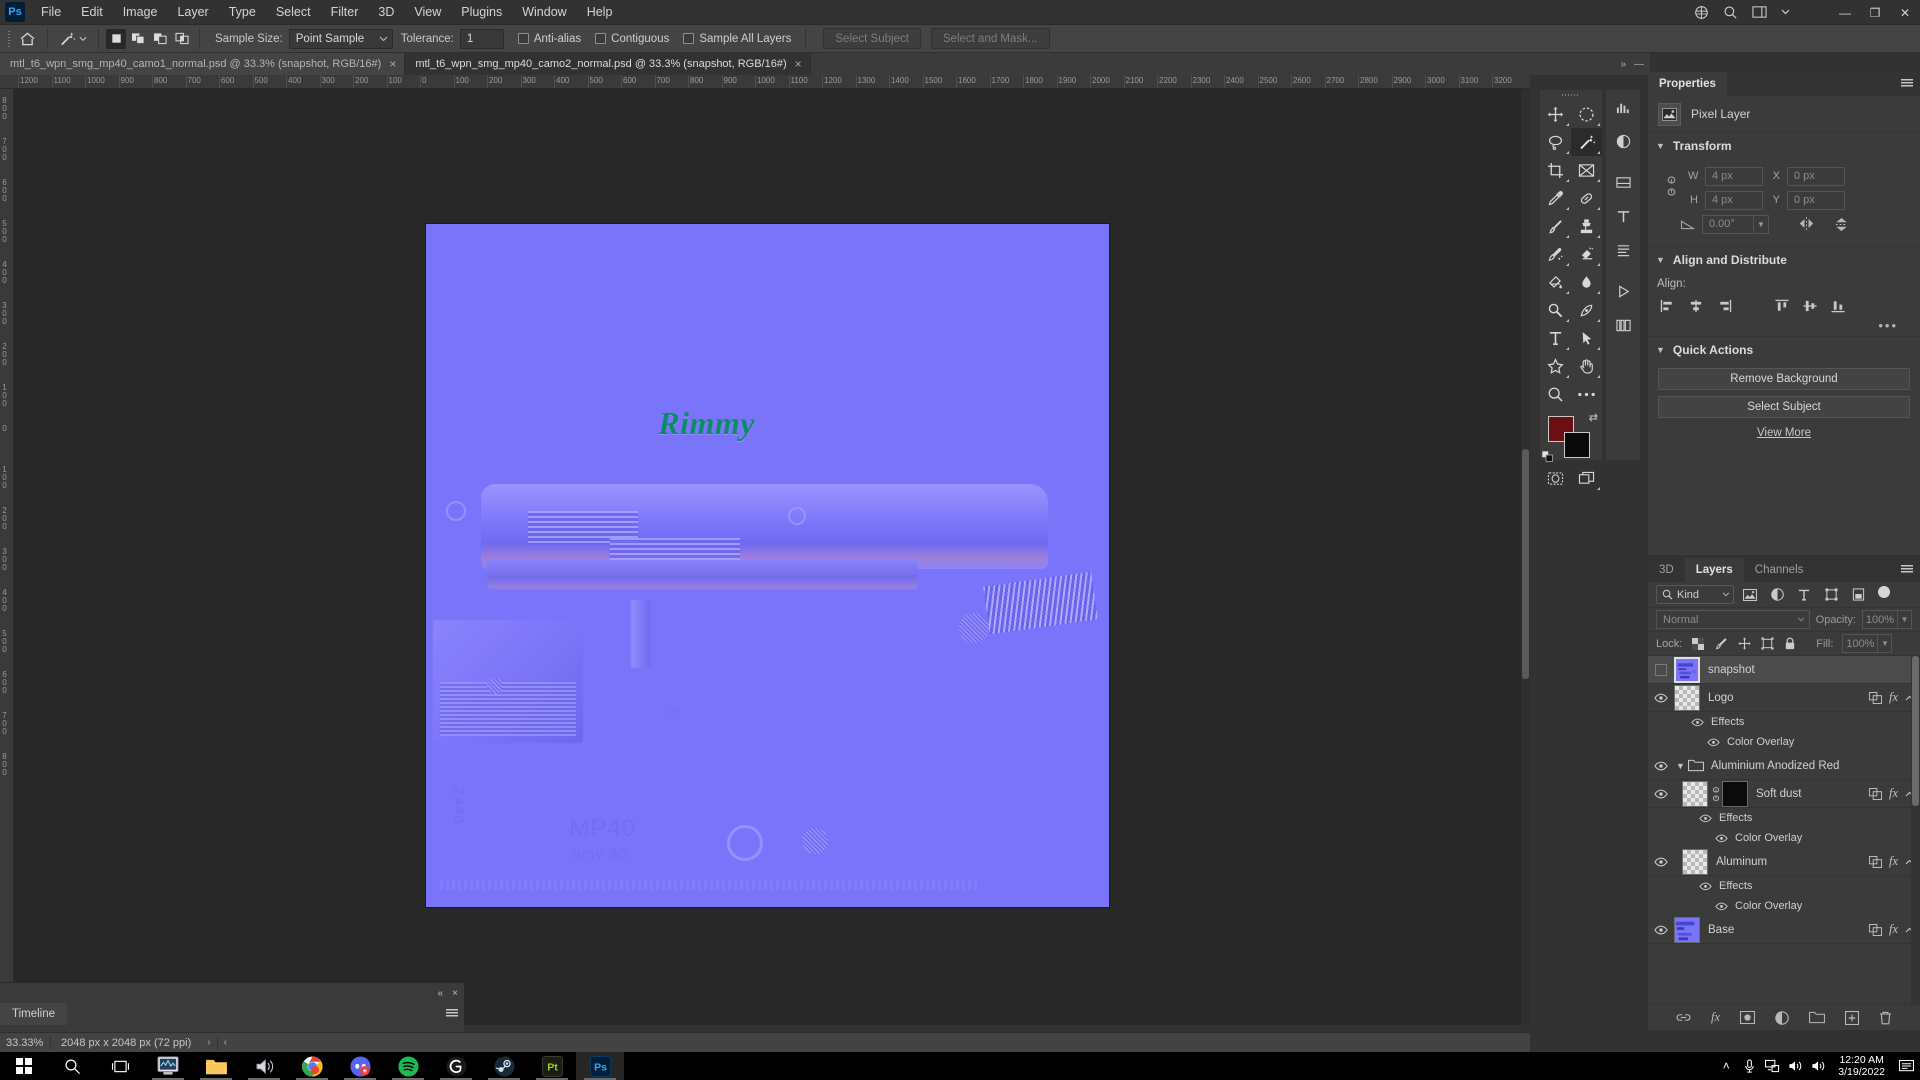 The image size is (1920, 1080). What do you see at coordinates (225, 1042) in the screenshot?
I see `status-prev-arrow: ‹` at bounding box center [225, 1042].